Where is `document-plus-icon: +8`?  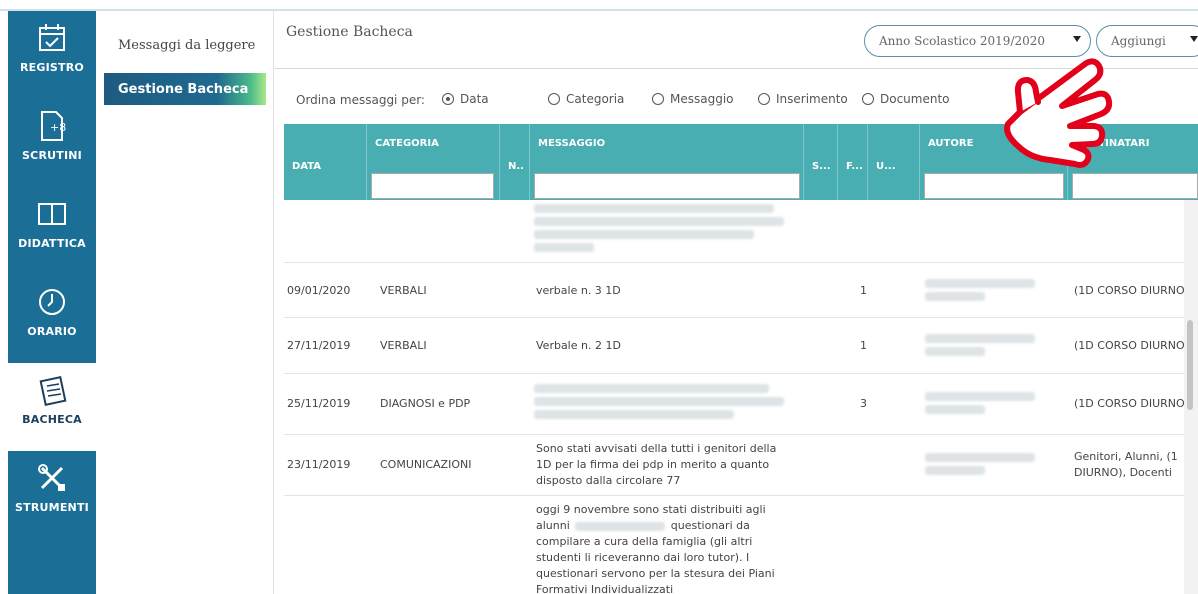 document-plus-icon: +8 is located at coordinates (53, 126).